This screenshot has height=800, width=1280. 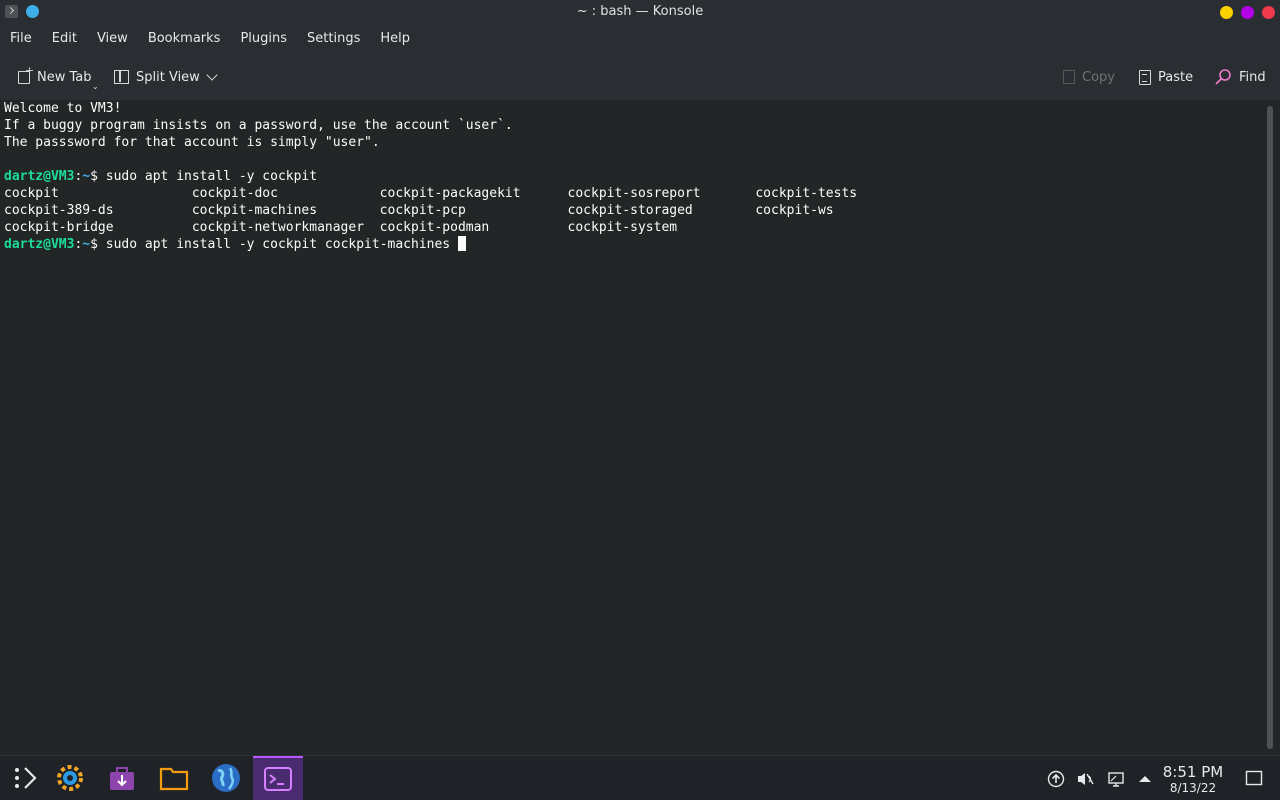 I want to click on command-line: dartz@VM3:~$ sudo apt install -y cockpit, so click(x=161, y=176).